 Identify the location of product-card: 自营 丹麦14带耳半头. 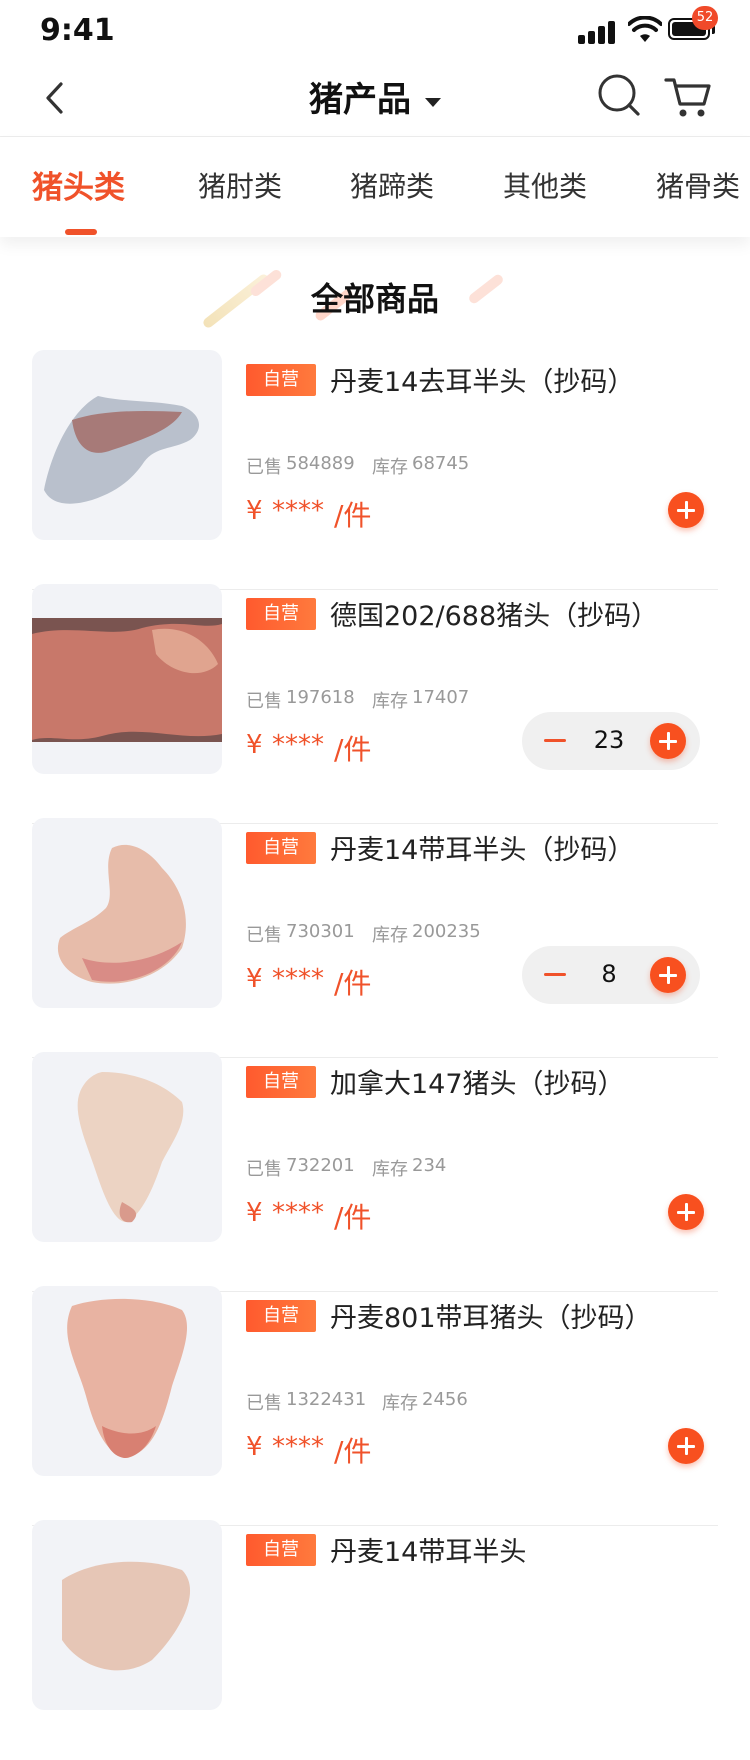
(375, 1640).